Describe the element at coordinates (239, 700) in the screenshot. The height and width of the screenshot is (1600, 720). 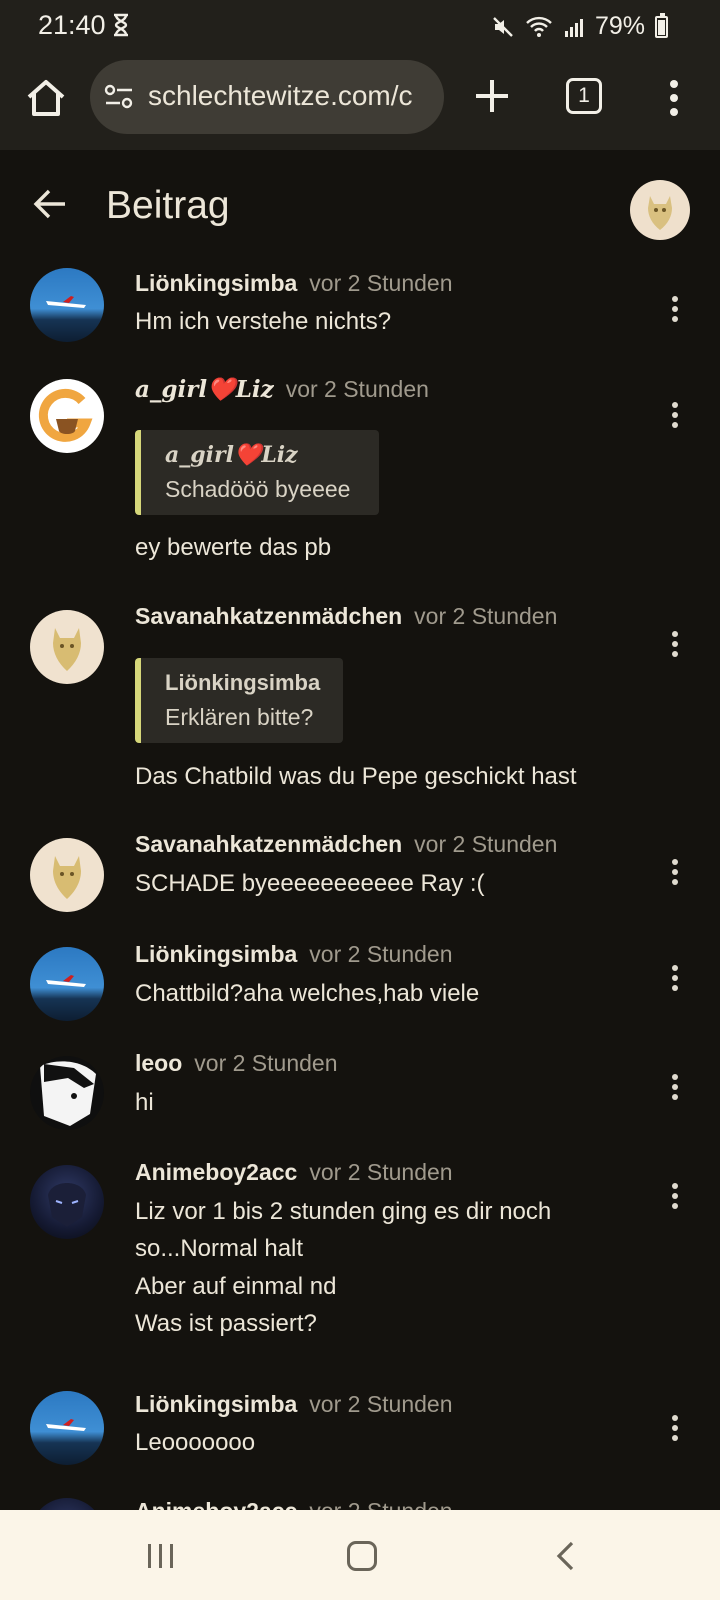
I see `quoted-reply: Liönkingsimba Erklären bitte?` at that location.